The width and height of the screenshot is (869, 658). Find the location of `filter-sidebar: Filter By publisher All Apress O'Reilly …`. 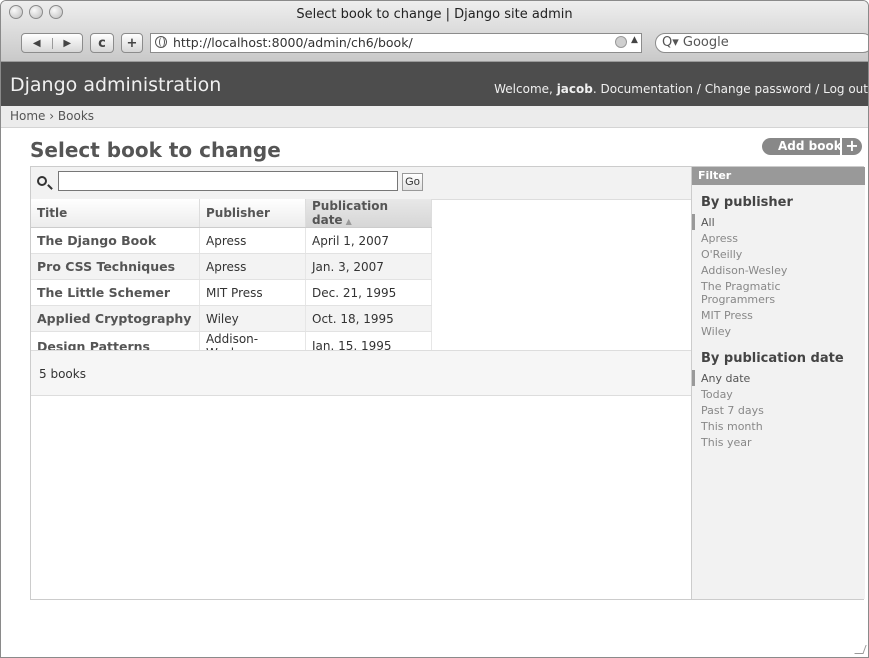

filter-sidebar: Filter By publisher All Apress O'Reilly … is located at coordinates (778, 383).